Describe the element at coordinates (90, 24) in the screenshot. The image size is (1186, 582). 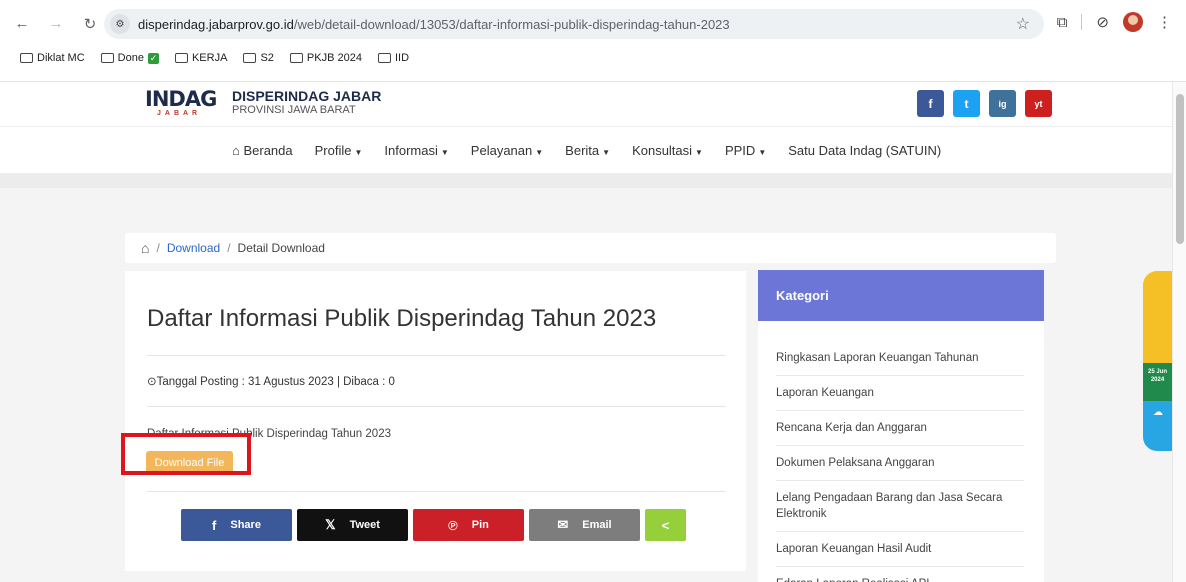
I see `reload-icon: ↻` at that location.